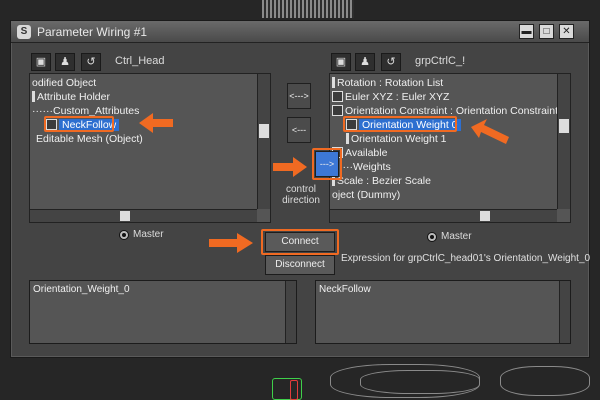 This screenshot has height=400, width=600. I want to click on maximize-button: □, so click(546, 31).